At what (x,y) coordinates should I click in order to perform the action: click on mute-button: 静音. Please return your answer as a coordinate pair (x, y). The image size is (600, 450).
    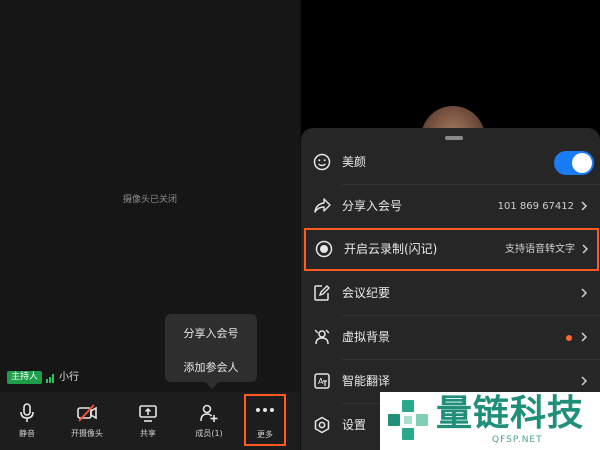
    Looking at the image, I should click on (28, 421).